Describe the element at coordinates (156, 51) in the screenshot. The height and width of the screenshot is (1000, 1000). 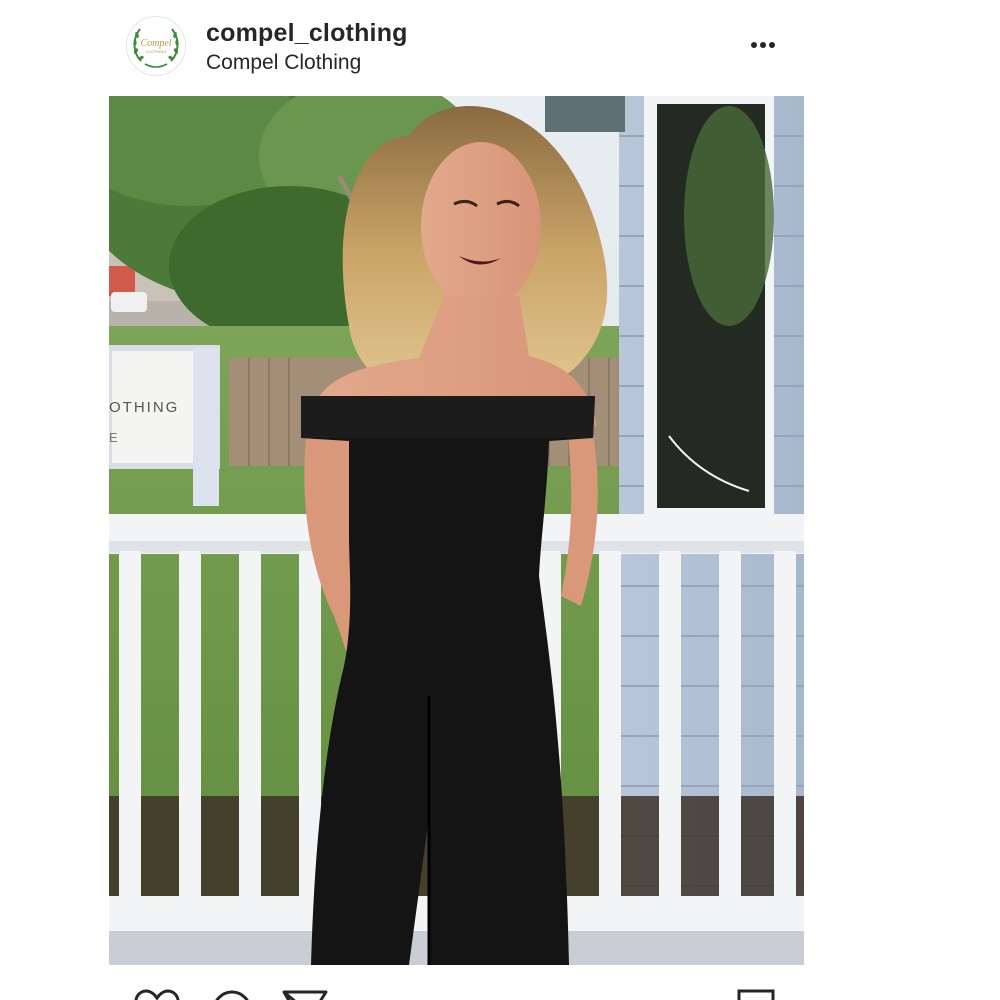
I see `avatar-logo-subtext: CLOTHING` at that location.